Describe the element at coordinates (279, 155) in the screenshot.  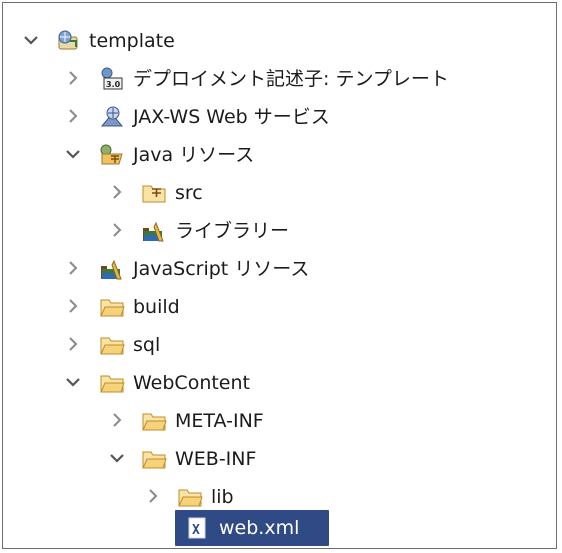
I see `tree-item-java-resources: Java リソース` at that location.